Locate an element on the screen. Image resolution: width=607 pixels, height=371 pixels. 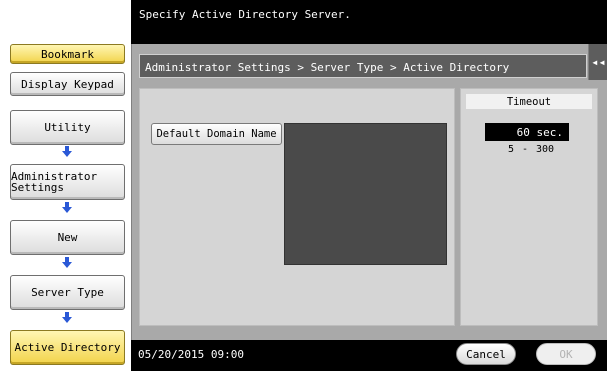
breadcrumb-administrator-settings: Administrator Settings is located at coordinates (67, 182).